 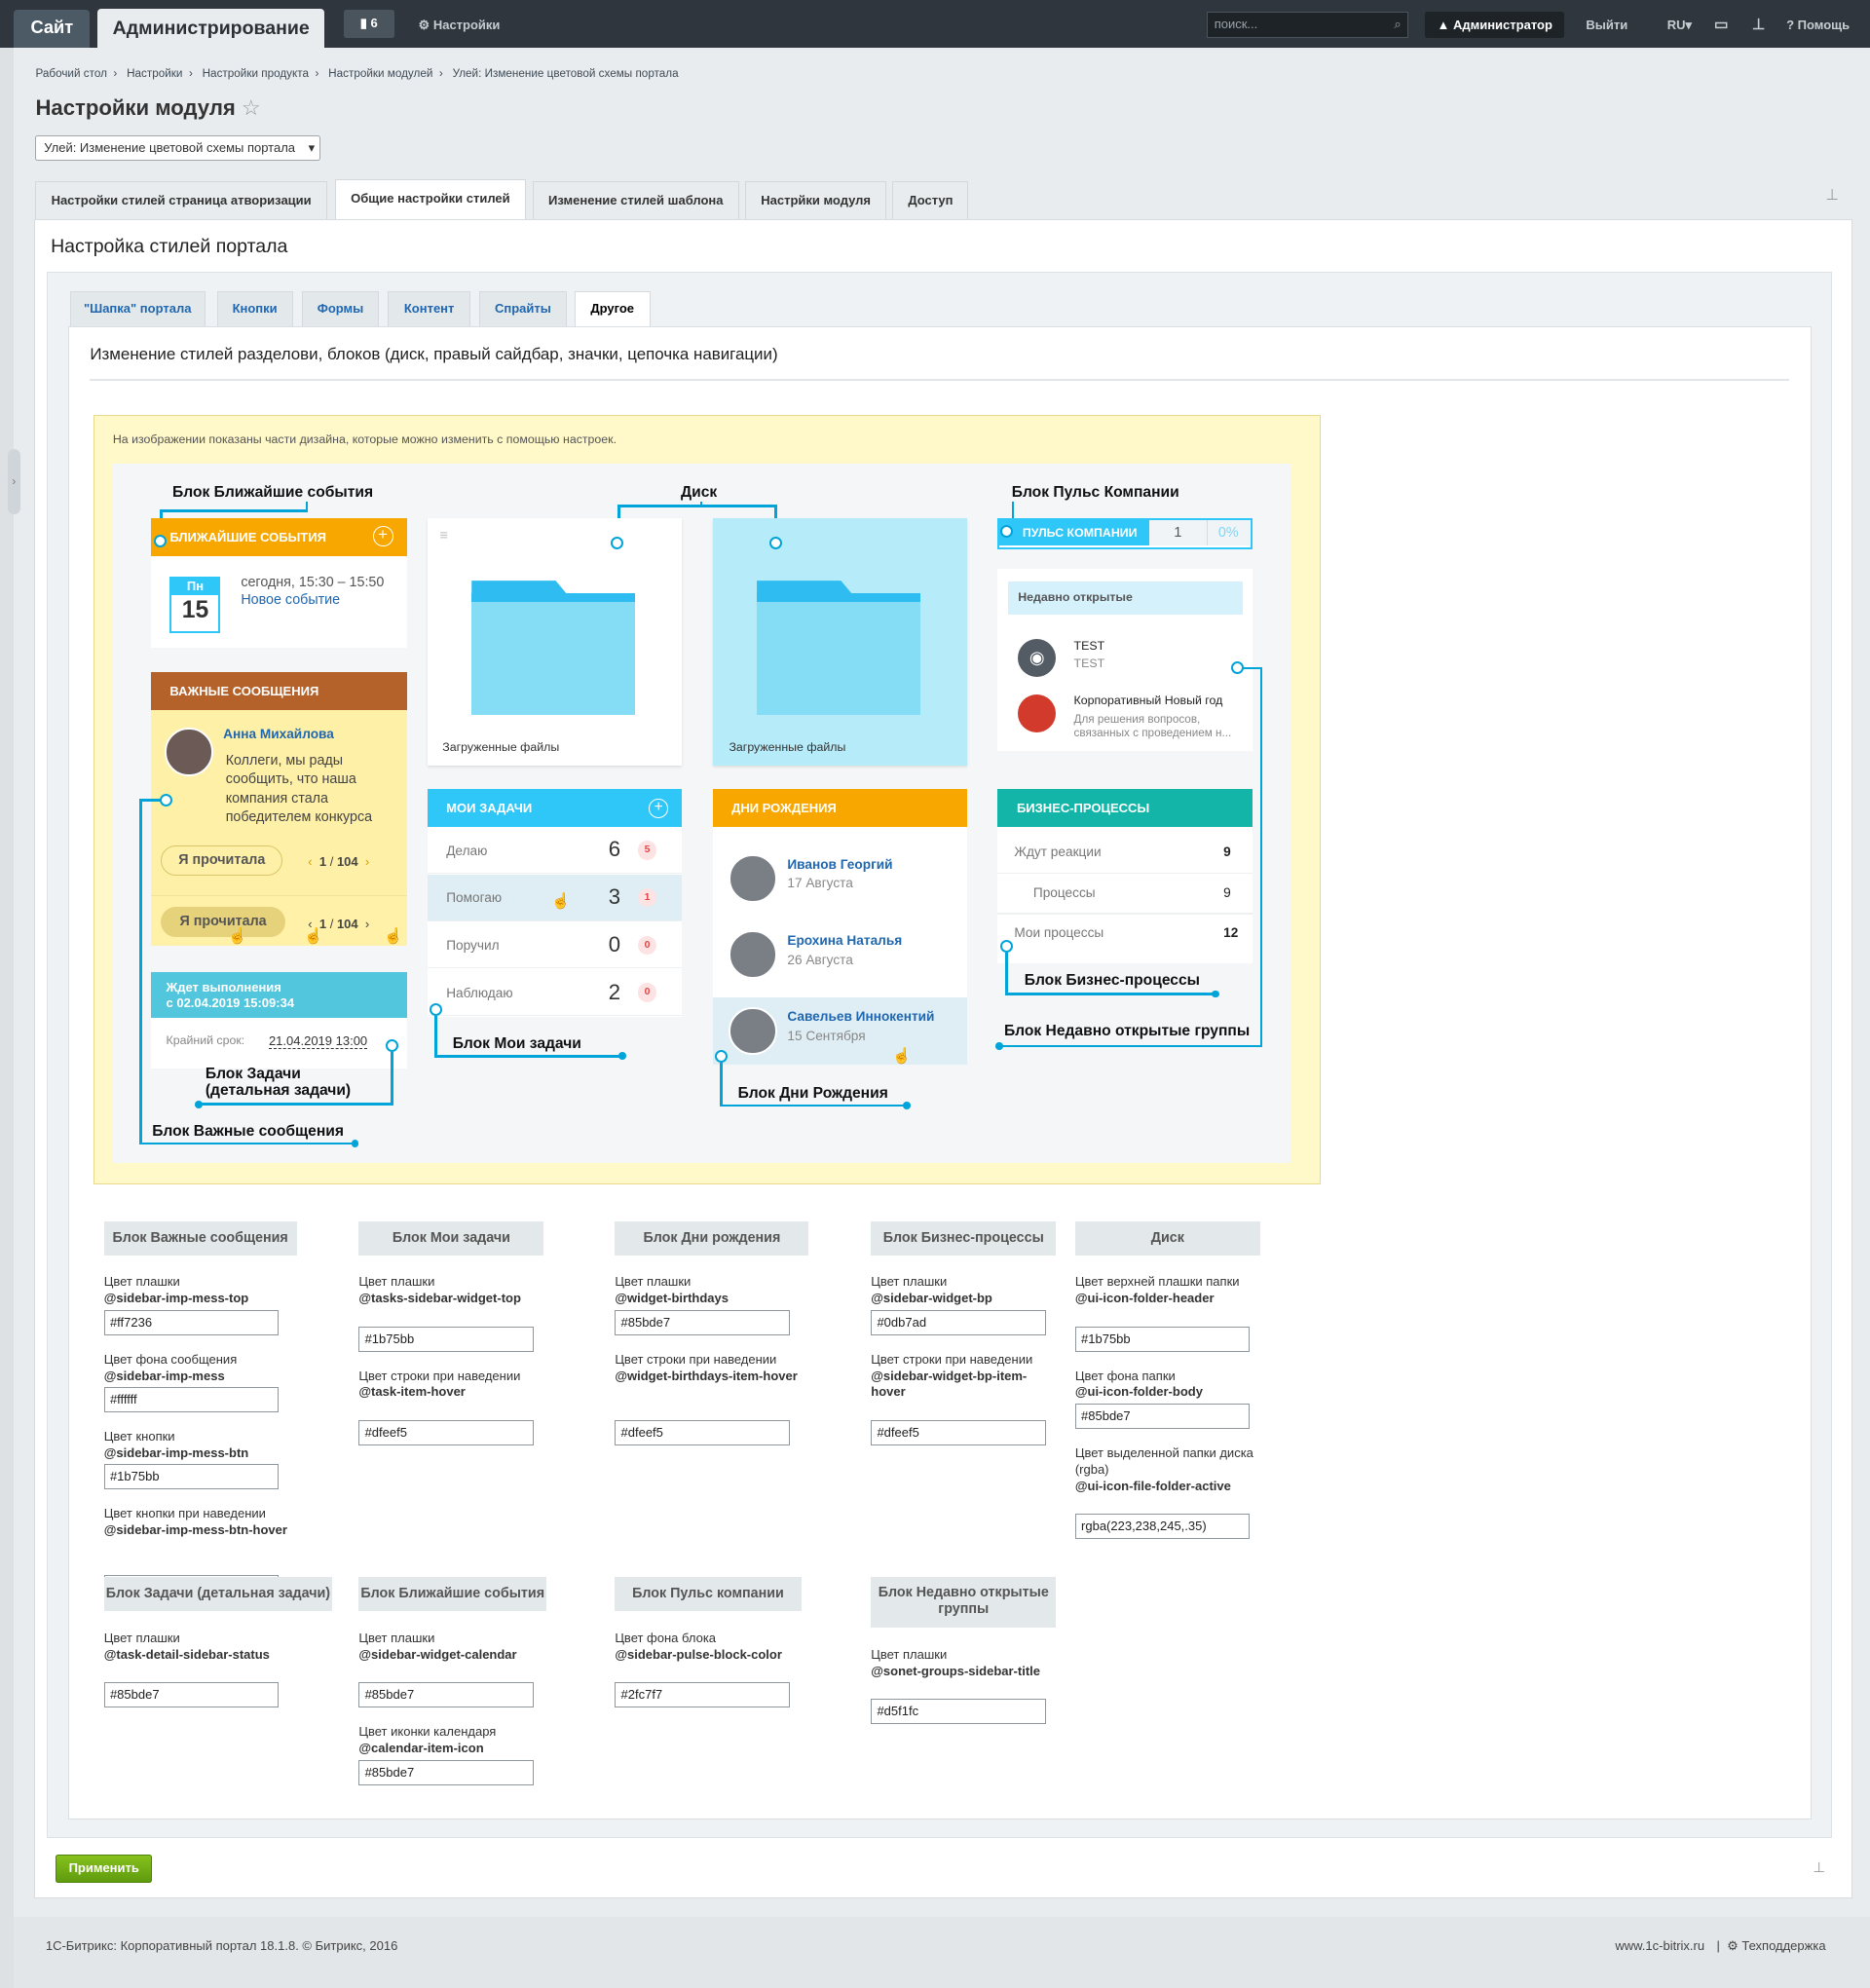 What do you see at coordinates (1818, 25) in the screenshot?
I see `help-button: ? Помощь` at bounding box center [1818, 25].